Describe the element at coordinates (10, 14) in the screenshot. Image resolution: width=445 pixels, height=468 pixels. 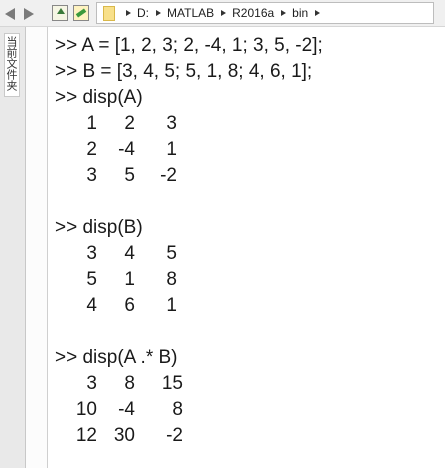
I see `back-arrow-icon` at that location.